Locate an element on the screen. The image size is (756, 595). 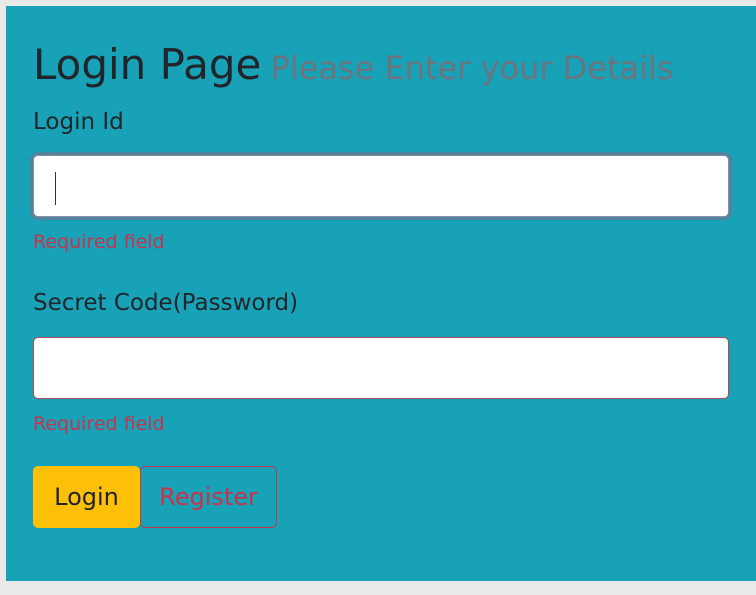
password-input is located at coordinates (381, 368).